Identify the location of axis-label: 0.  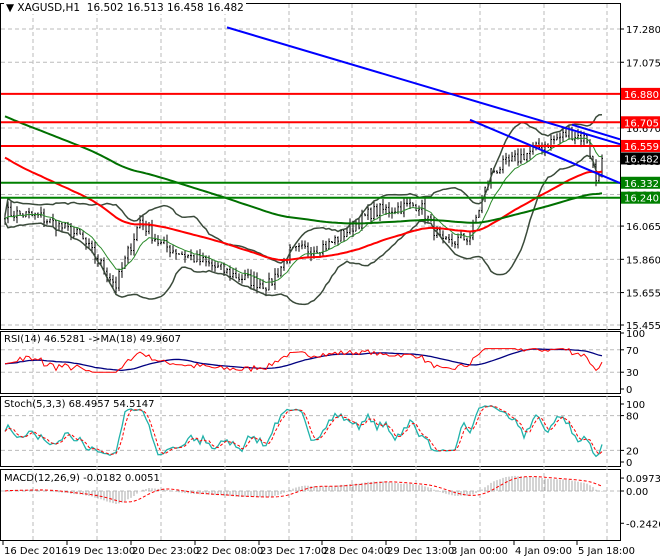
(629, 390).